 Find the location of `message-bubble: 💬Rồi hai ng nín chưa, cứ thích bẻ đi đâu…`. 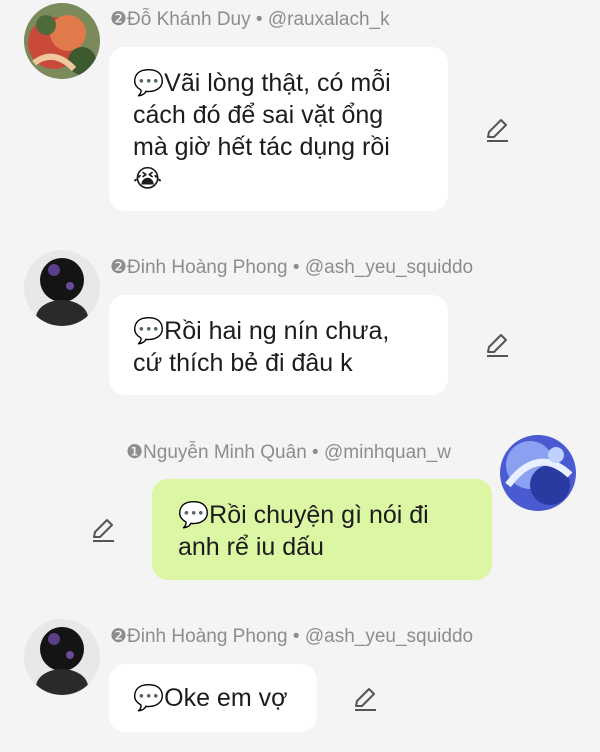

message-bubble: 💬Rồi hai ng nín chưa, cứ thích bẻ đi đâu… is located at coordinates (278, 345).